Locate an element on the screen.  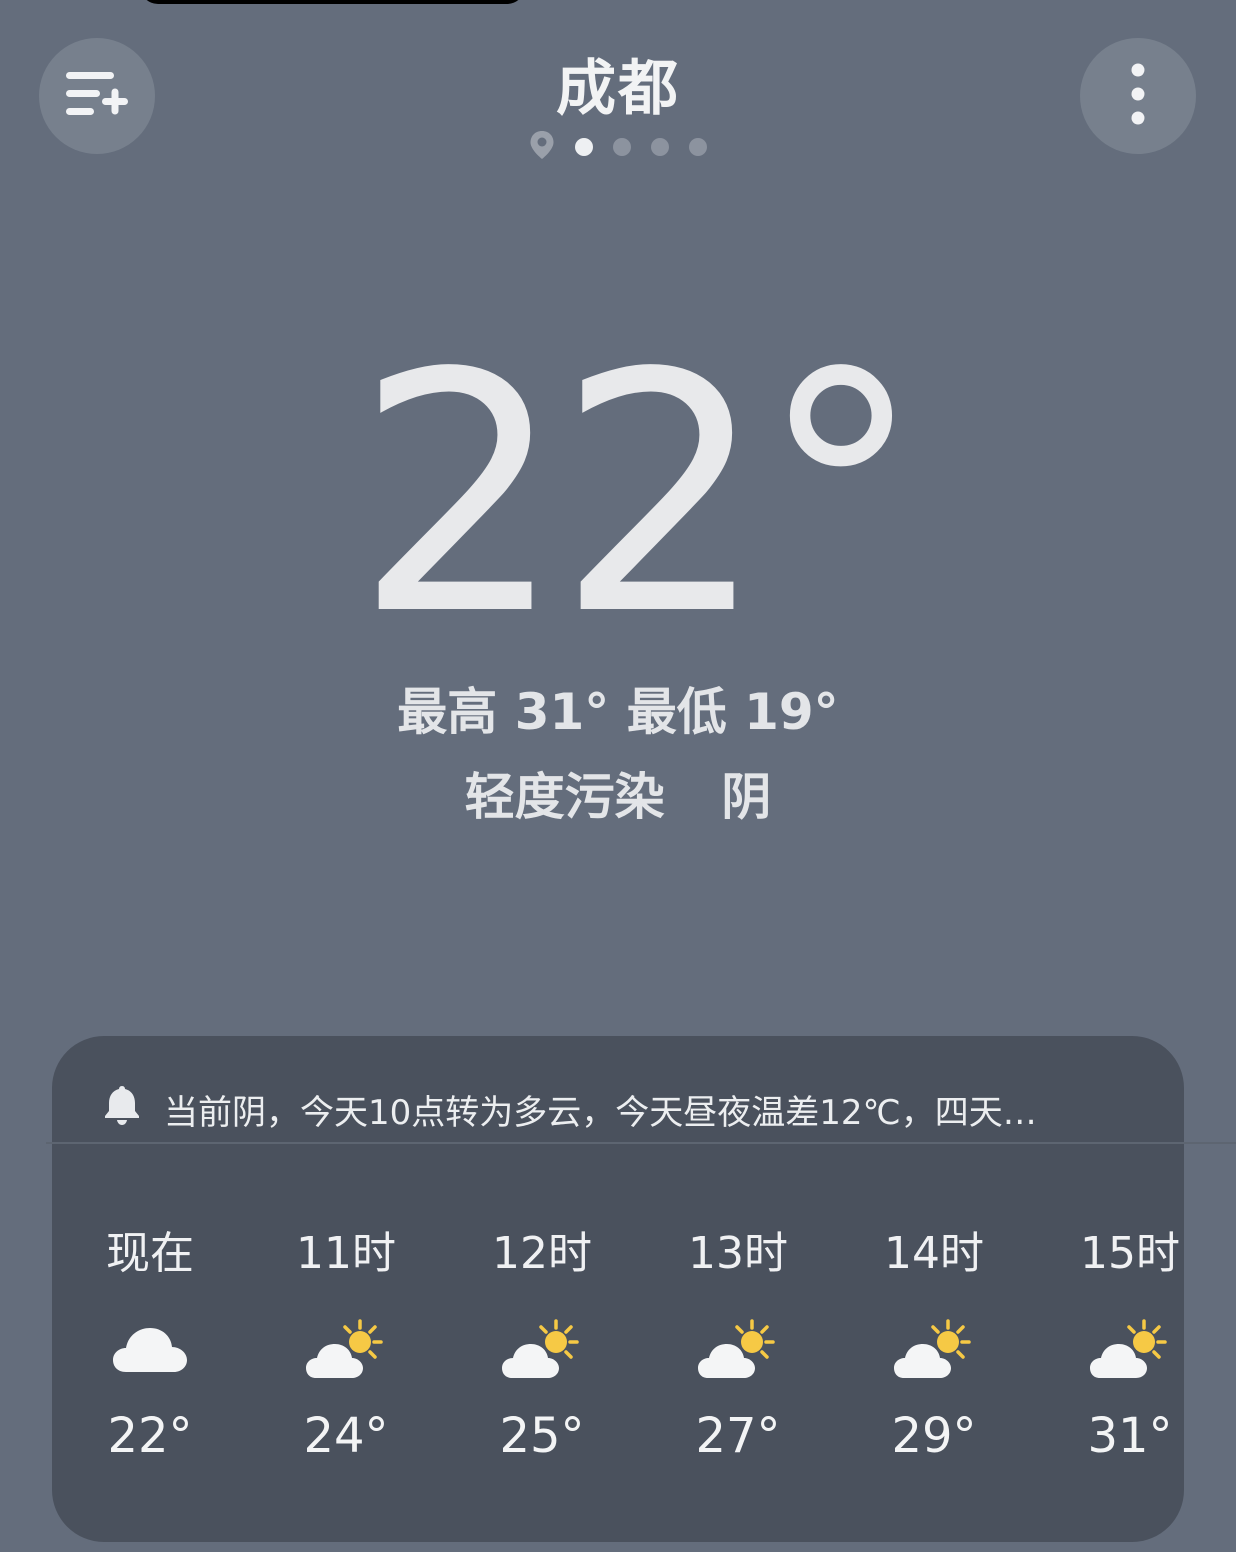
condition-label: 阴 is located at coordinates (746, 797).